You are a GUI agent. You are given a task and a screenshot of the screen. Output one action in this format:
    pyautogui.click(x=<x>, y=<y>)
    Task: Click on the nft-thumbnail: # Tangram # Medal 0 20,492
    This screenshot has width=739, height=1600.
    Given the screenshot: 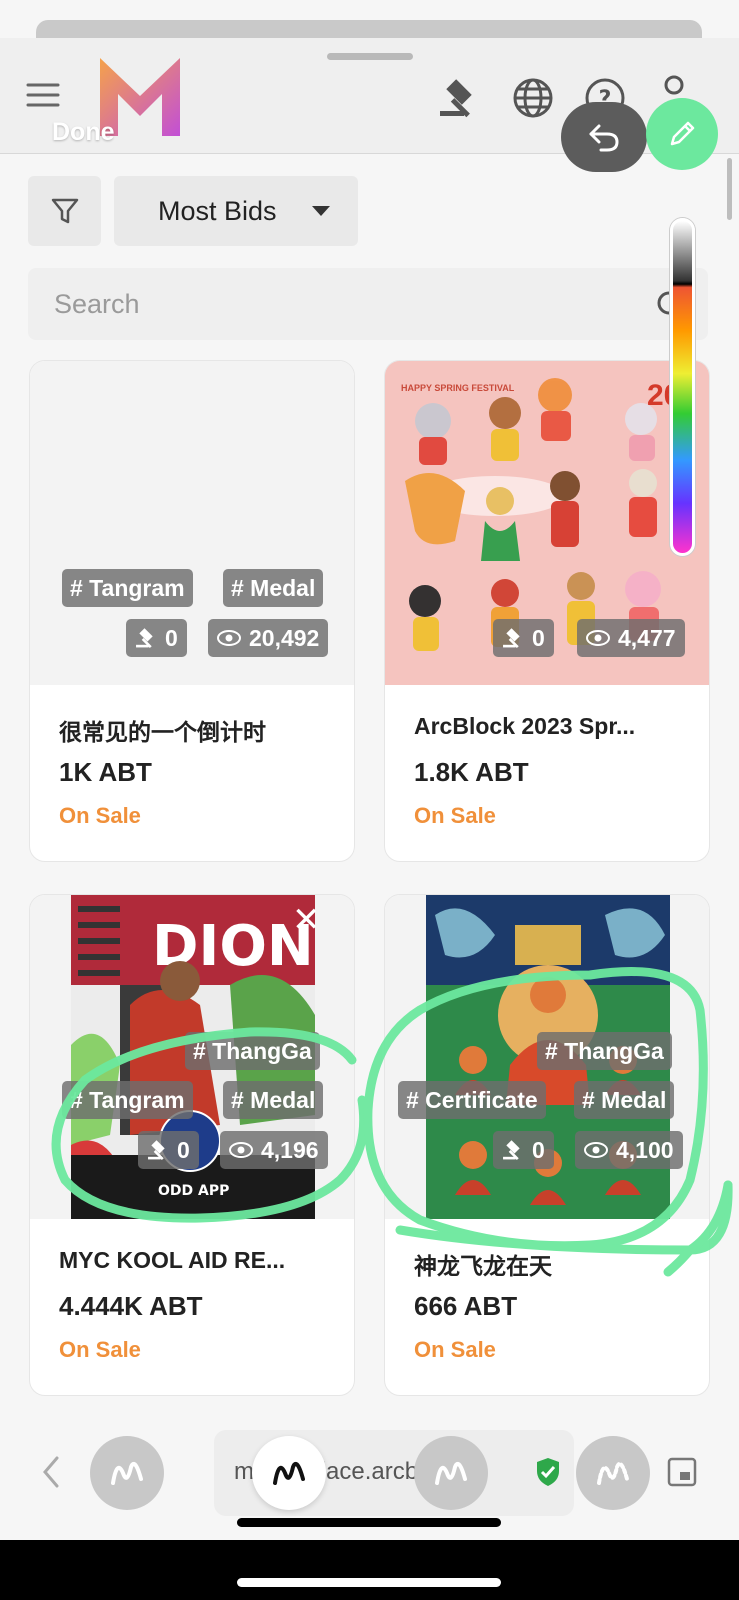 What is the action you would take?
    pyautogui.click(x=192, y=523)
    